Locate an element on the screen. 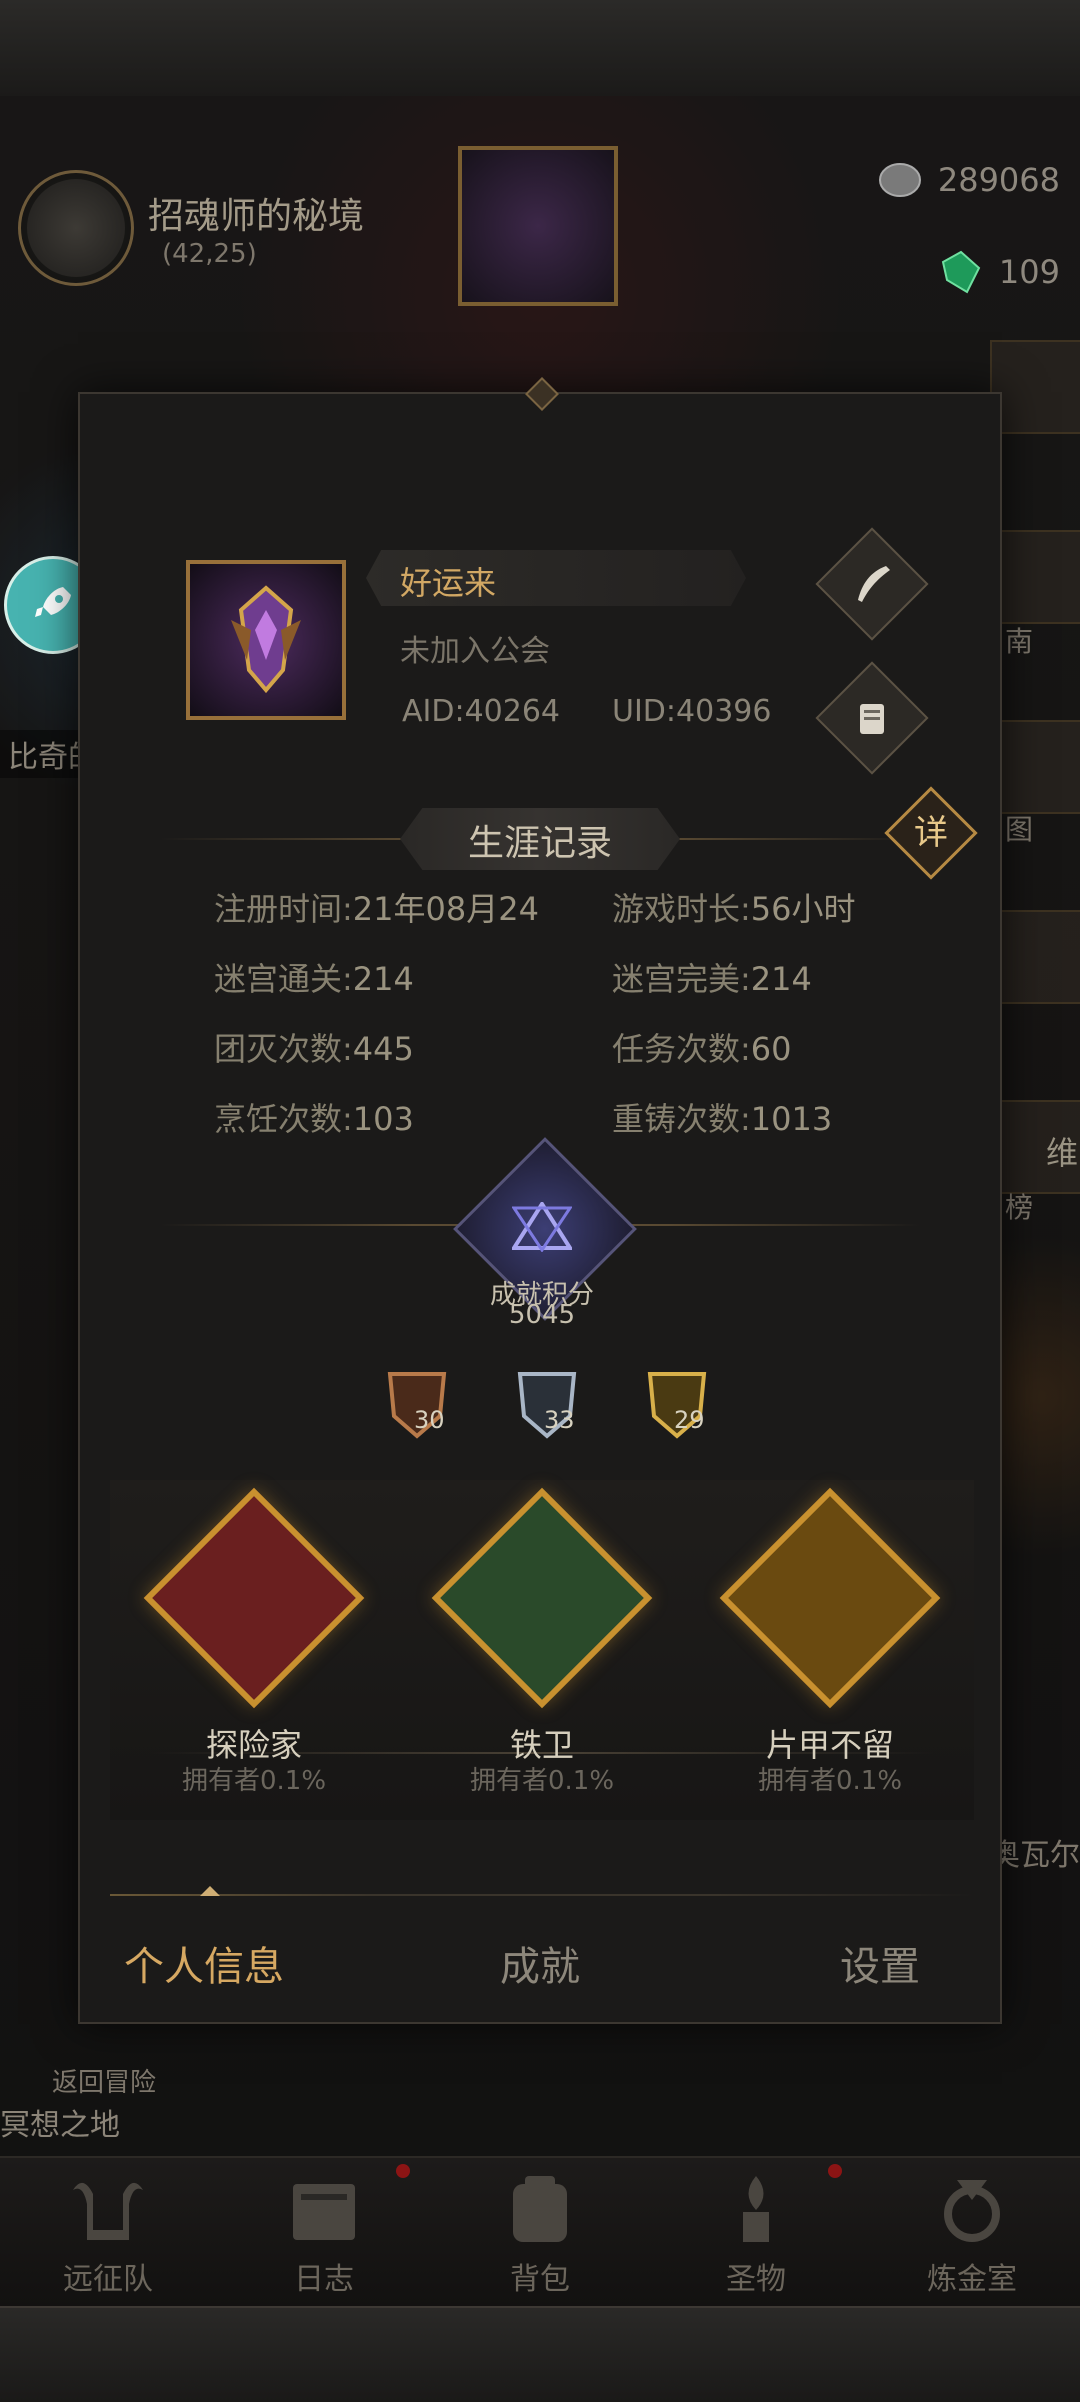 The image size is (1080, 2402). nav-expedition: 远征队 is located at coordinates (108, 2233).